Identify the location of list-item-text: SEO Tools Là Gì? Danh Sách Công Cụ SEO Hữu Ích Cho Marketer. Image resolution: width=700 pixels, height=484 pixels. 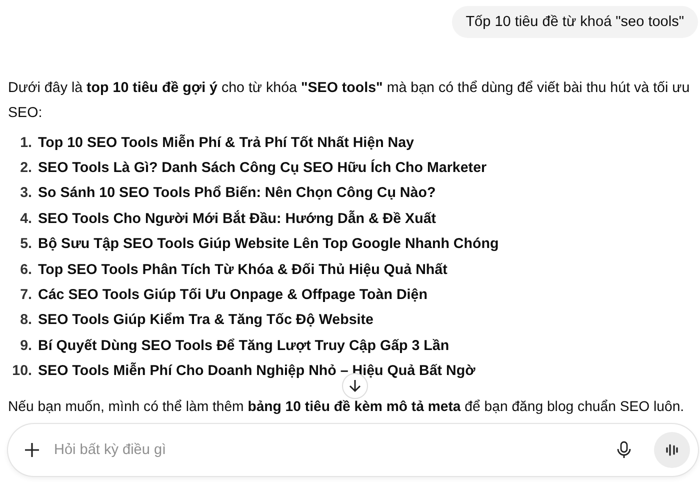
(262, 168).